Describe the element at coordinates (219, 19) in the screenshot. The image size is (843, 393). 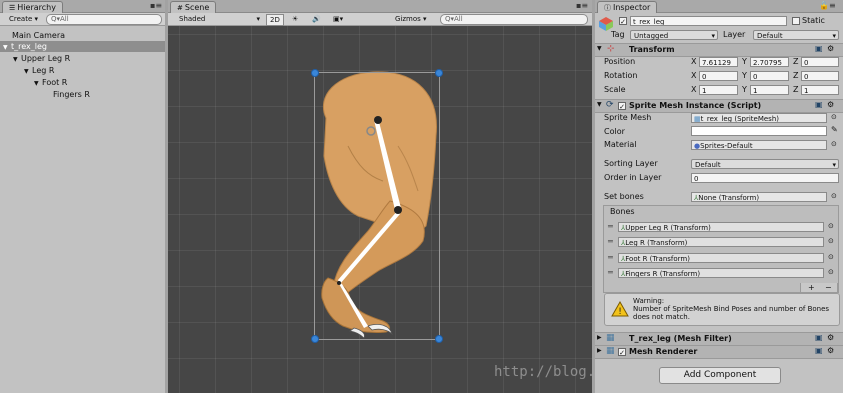
I see `shading-dropdown: Shaded` at that location.